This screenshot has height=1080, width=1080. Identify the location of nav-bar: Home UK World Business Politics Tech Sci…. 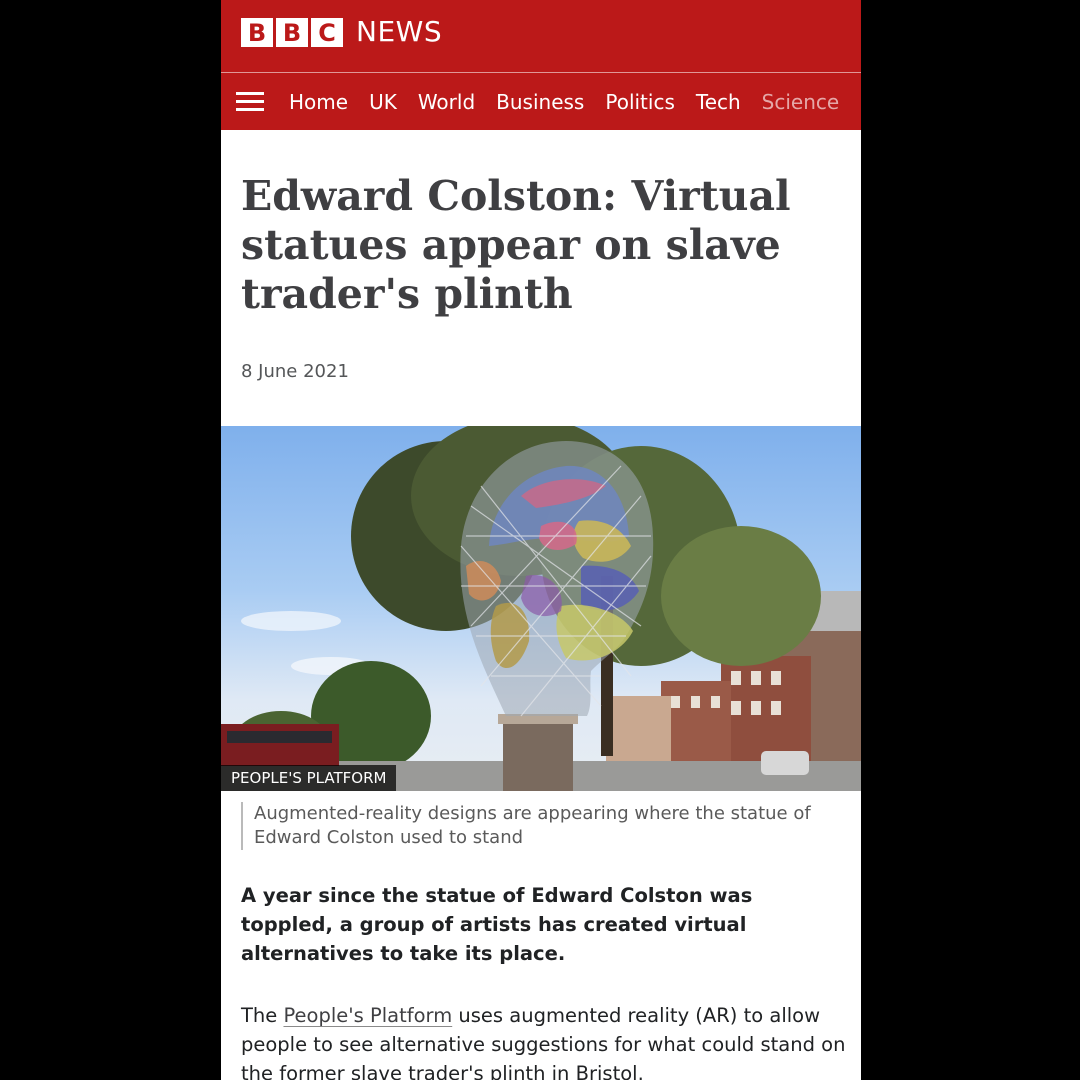
(541, 101).